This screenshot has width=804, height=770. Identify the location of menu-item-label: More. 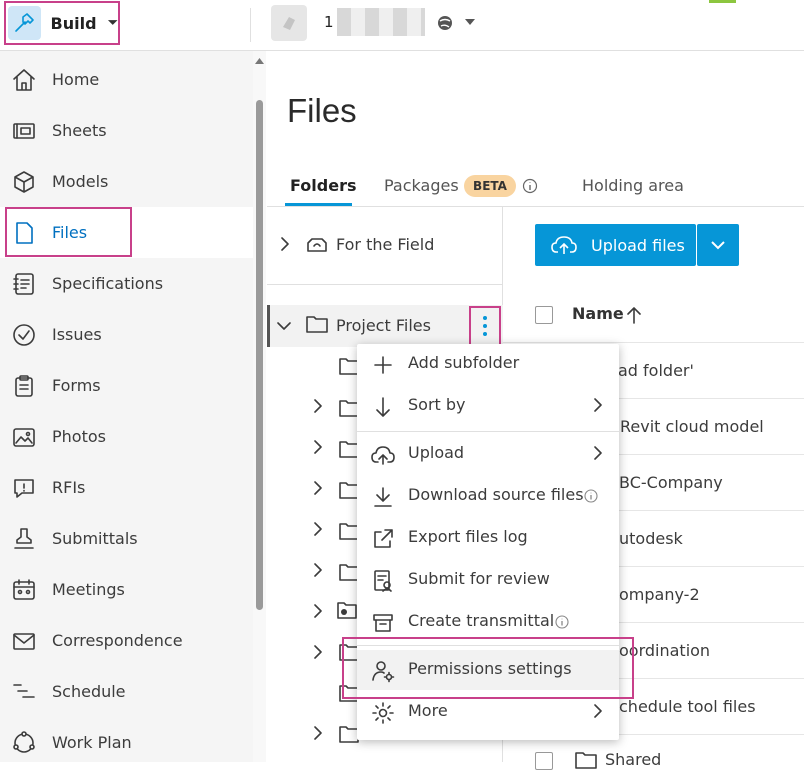
(428, 710).